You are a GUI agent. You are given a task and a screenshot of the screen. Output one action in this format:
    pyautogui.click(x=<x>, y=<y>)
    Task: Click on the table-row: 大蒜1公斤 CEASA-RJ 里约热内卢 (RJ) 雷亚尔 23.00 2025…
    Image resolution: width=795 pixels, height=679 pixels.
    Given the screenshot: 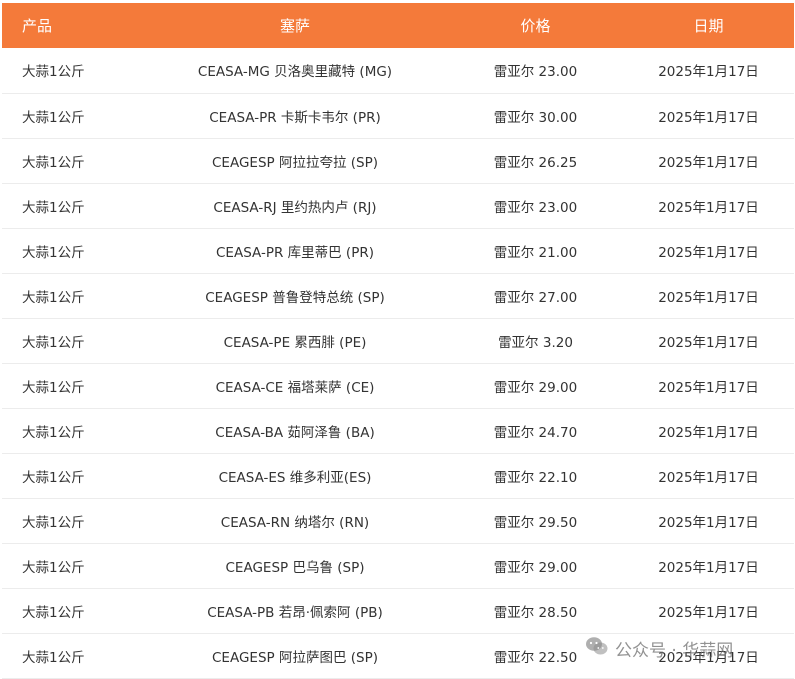 What is the action you would take?
    pyautogui.click(x=398, y=206)
    